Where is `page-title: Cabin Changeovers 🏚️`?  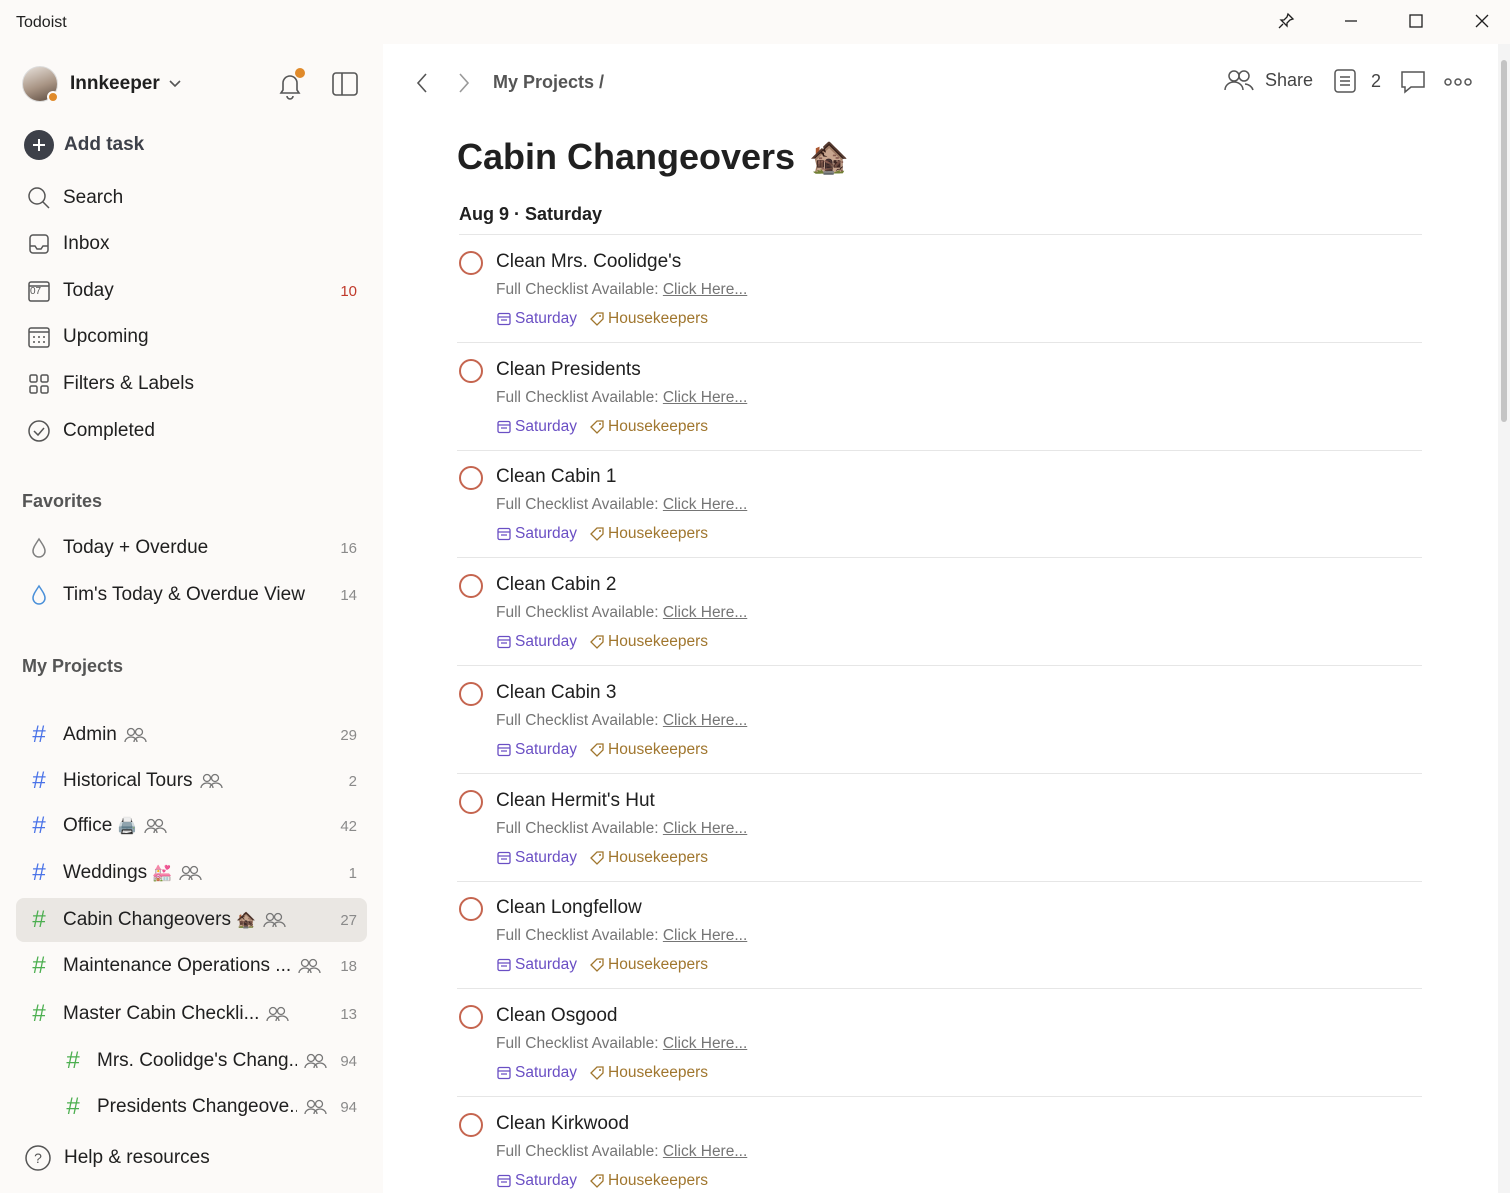 page-title: Cabin Changeovers 🏚️ is located at coordinates (653, 157).